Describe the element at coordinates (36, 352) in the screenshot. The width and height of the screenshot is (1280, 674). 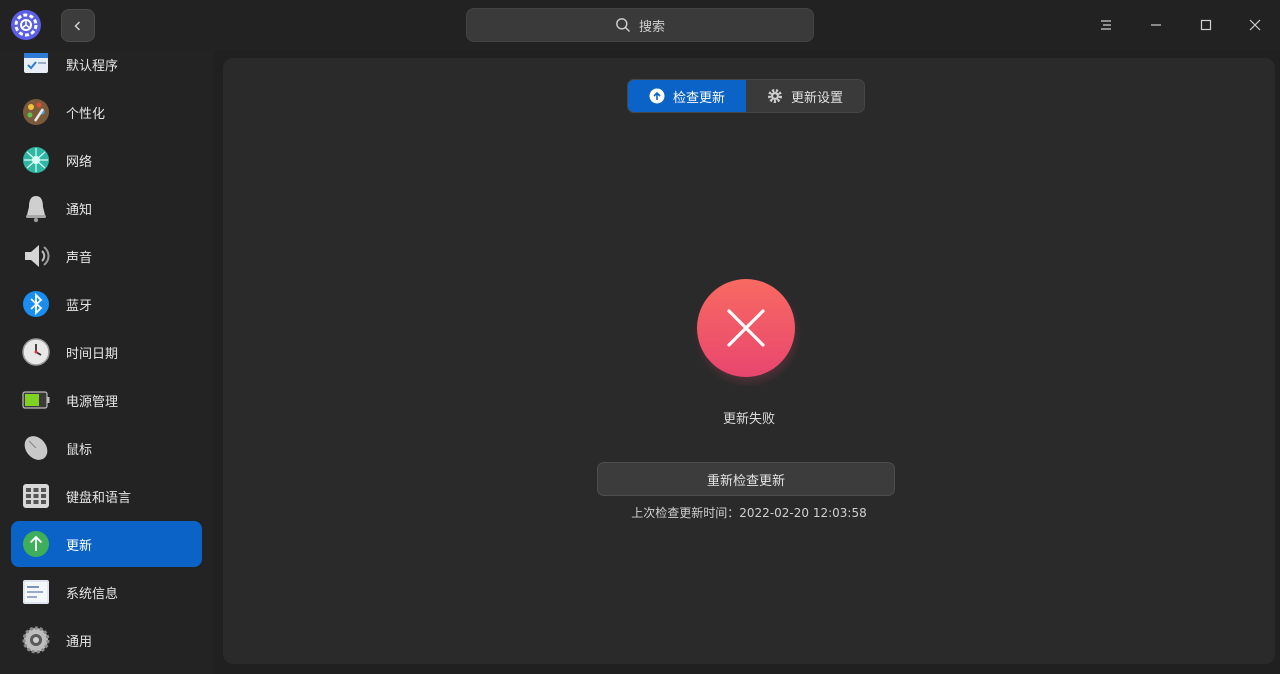
I see `clock-icon` at that location.